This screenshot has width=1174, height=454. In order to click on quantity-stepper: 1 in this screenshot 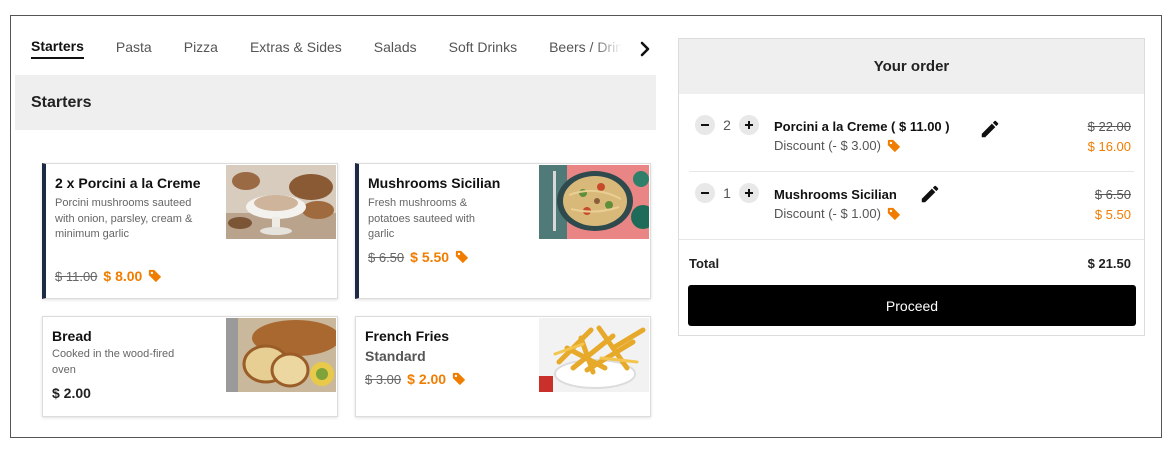, I will do `click(727, 193)`.